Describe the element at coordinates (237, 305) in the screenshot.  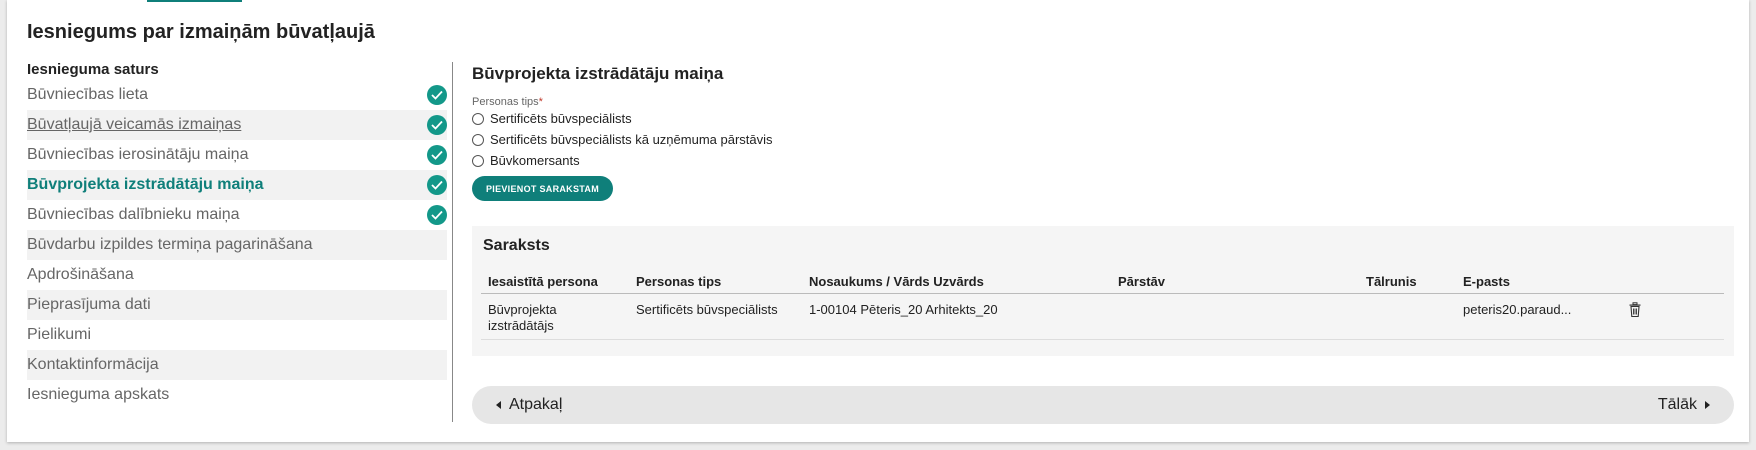
I see `nav-item-pieprasijuma-dati: Pieprasījuma dati` at that location.